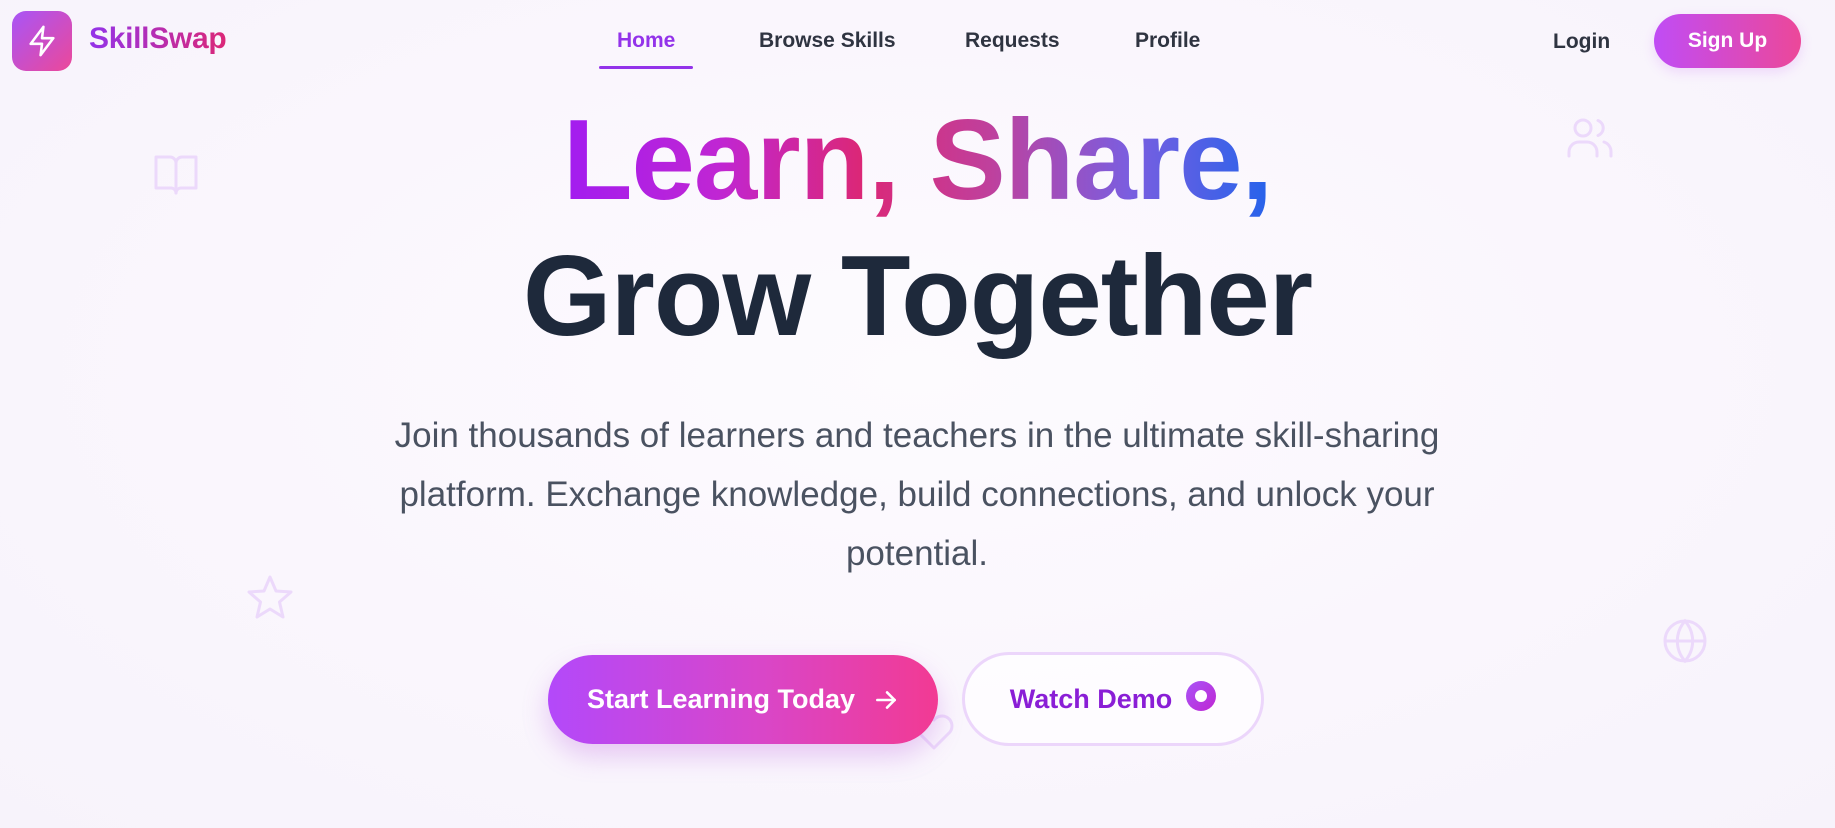  What do you see at coordinates (721, 699) in the screenshot?
I see `start-learning-label: Start Learning Today` at bounding box center [721, 699].